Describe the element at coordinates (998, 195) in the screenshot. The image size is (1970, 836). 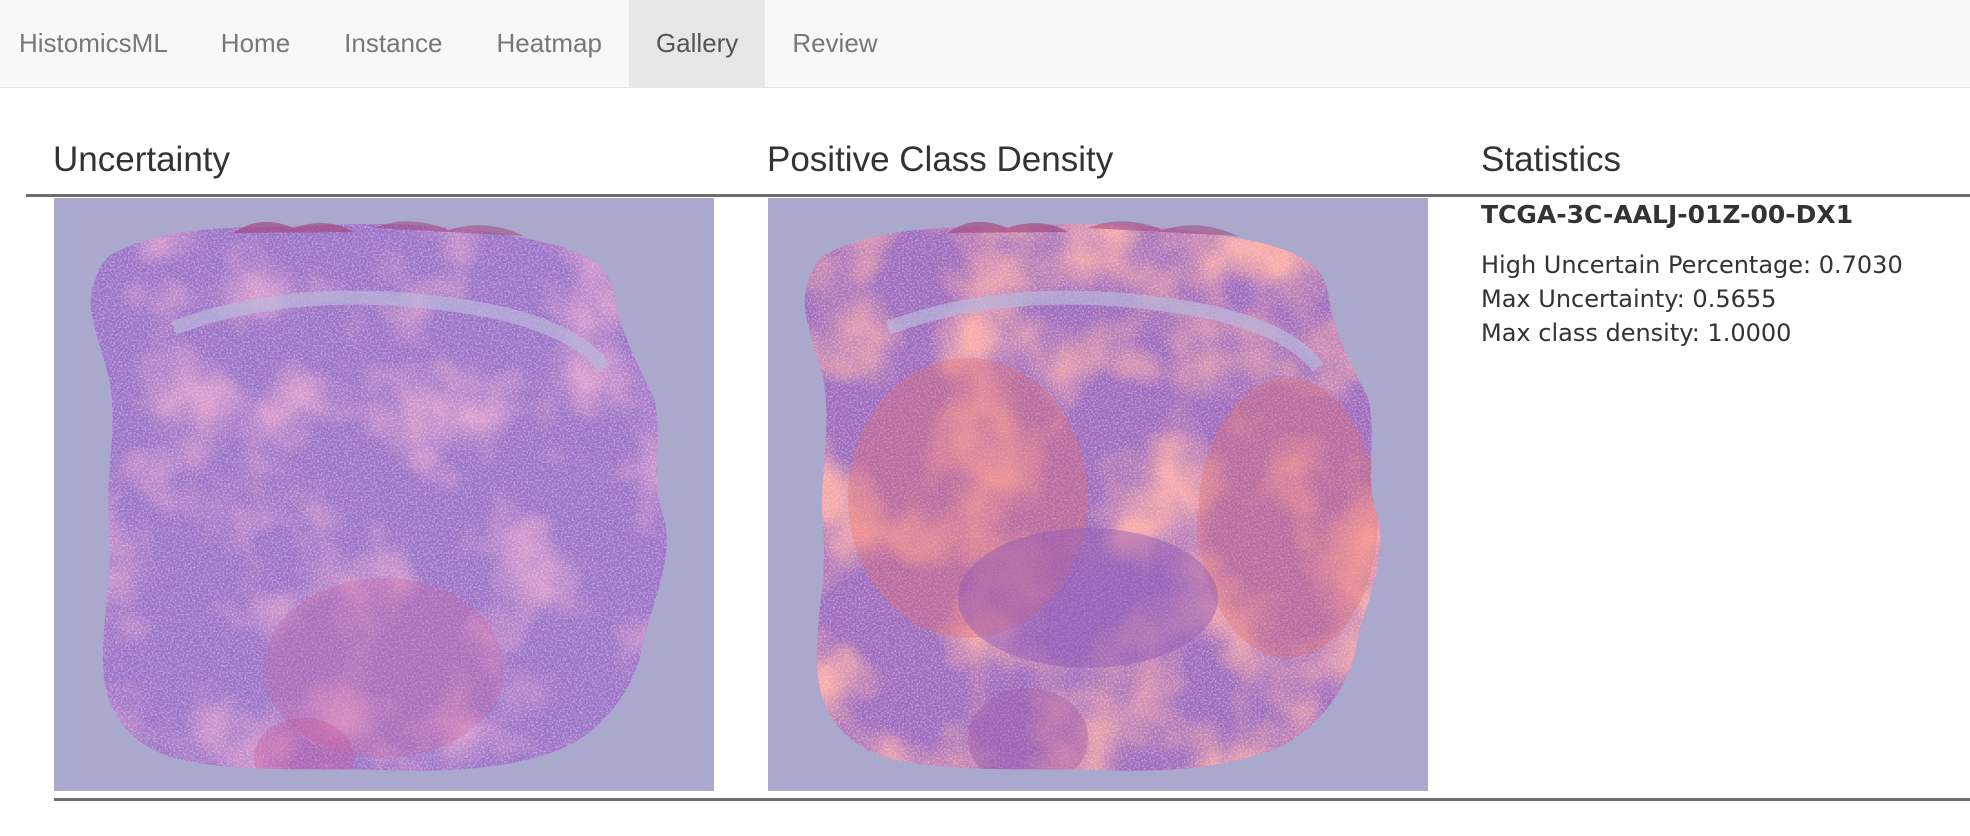
I see `header-divider` at that location.